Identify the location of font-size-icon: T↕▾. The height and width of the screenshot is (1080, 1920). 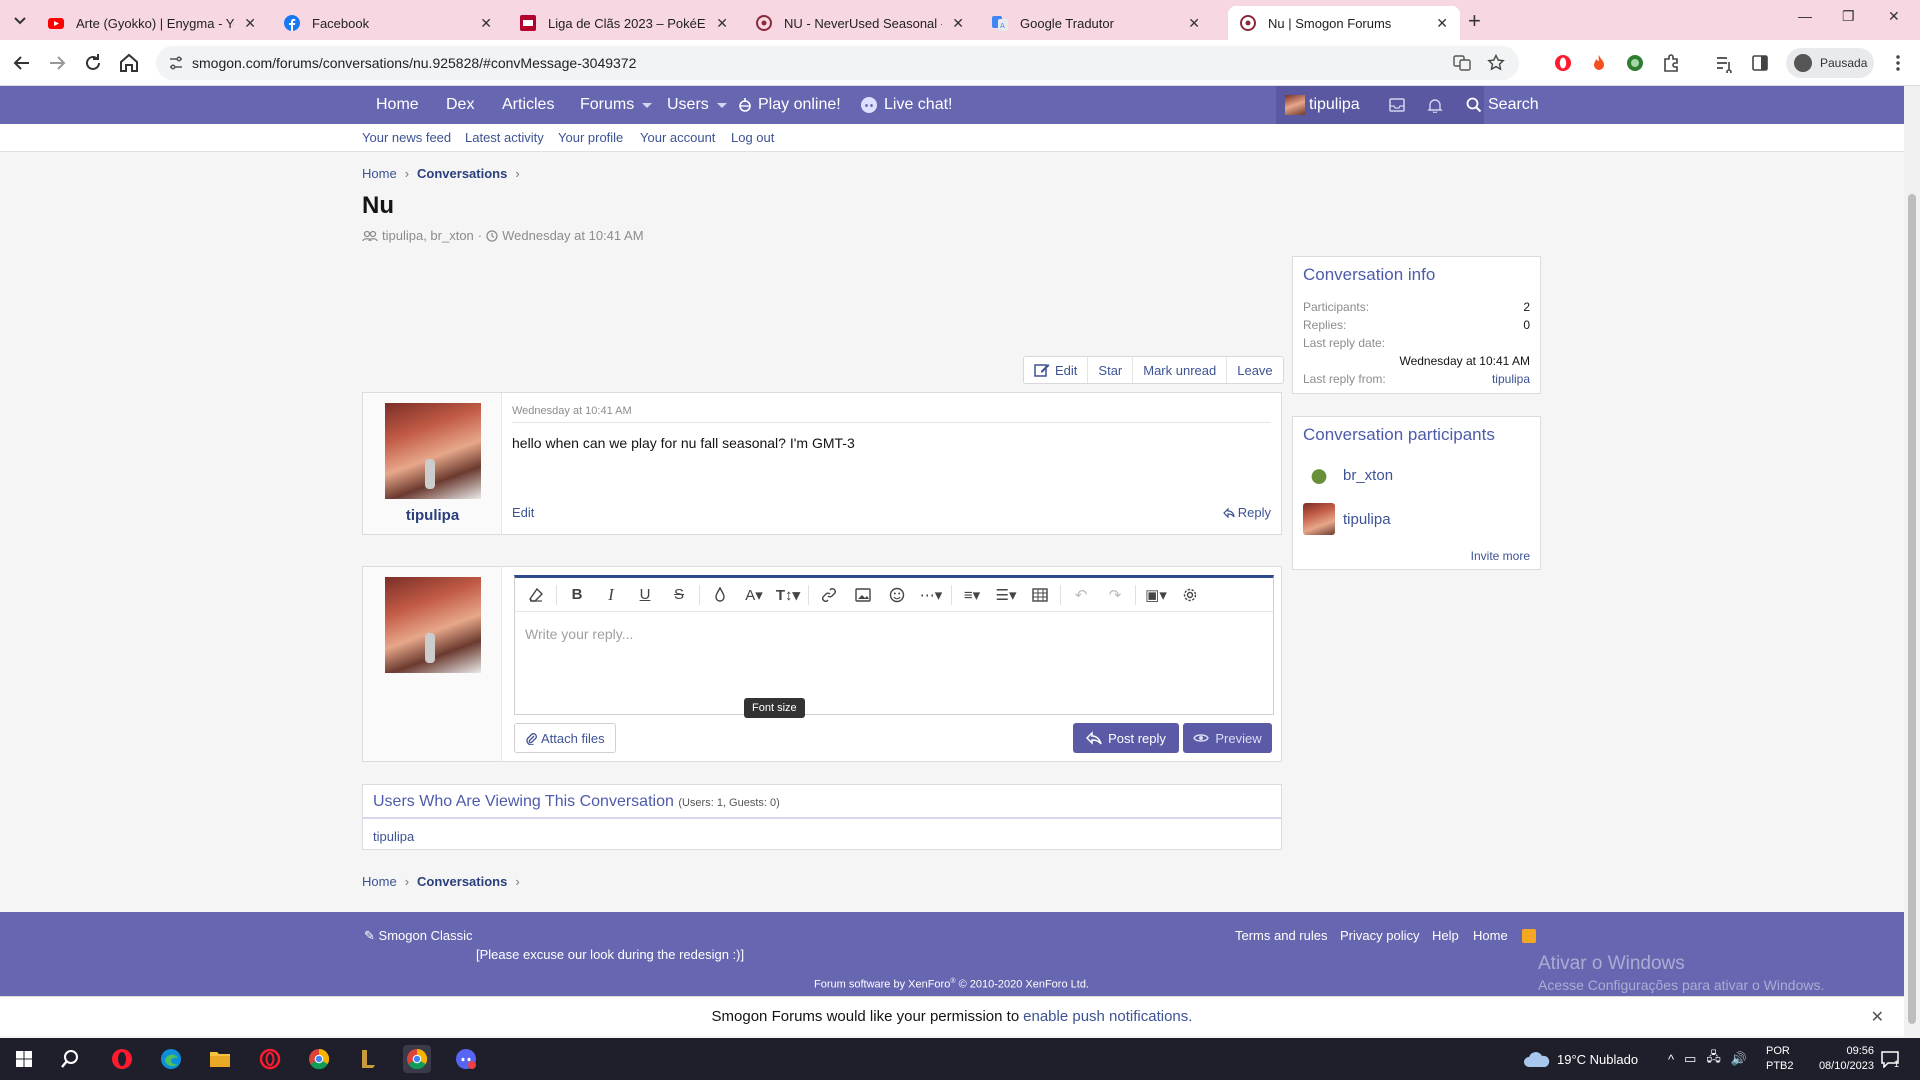
(788, 595).